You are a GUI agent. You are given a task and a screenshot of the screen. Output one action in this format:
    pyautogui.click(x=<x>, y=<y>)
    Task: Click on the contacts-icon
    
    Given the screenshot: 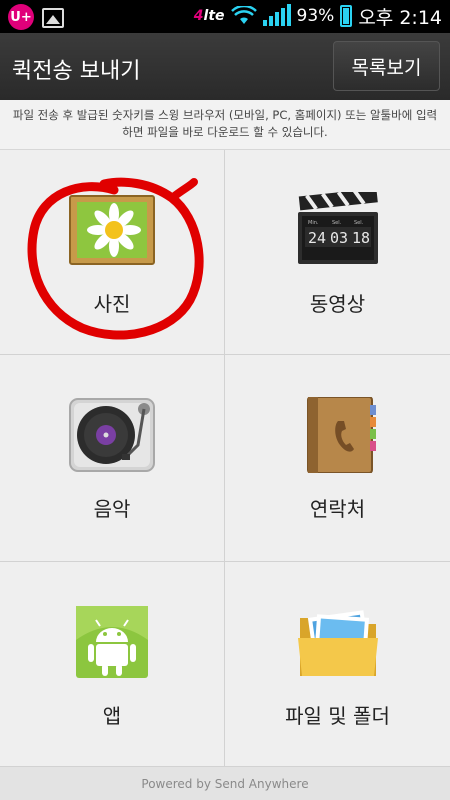 What is the action you would take?
    pyautogui.click(x=341, y=435)
    